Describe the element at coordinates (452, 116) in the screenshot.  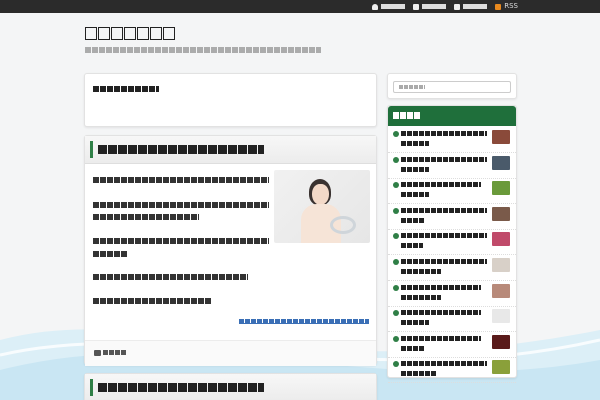
I see `widget-heading` at that location.